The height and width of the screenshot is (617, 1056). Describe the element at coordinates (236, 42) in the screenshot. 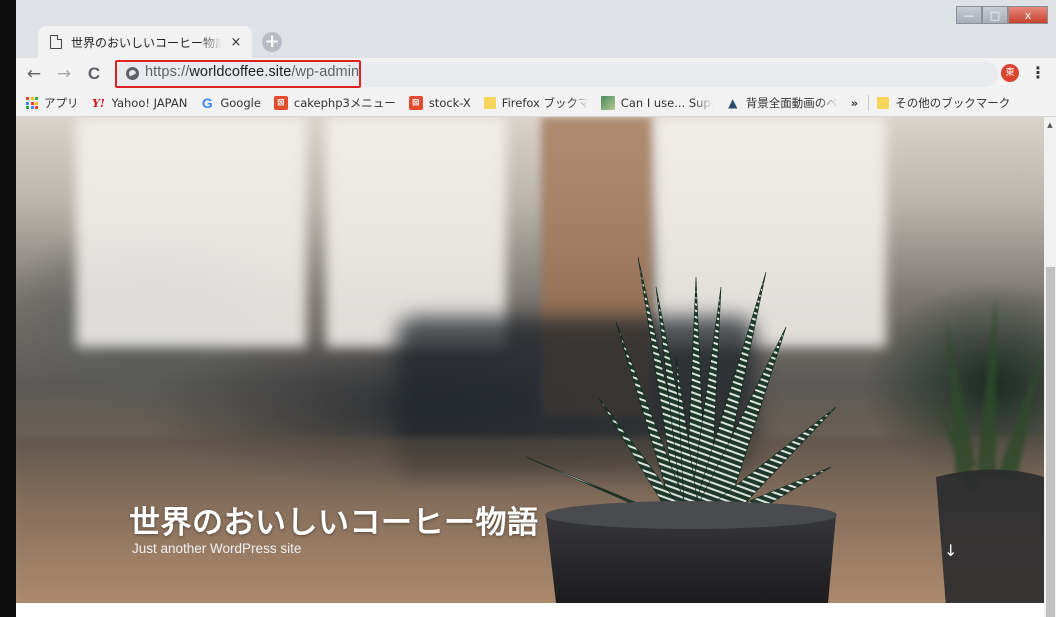

I see `tab-close-icon: ×` at that location.